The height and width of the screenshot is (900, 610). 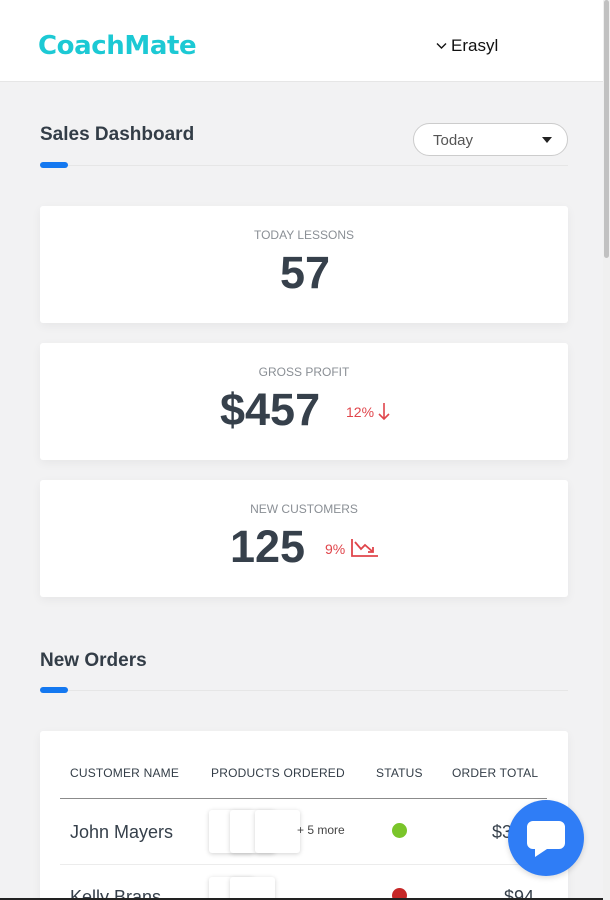 I want to click on stat-change: 12%, so click(x=360, y=412).